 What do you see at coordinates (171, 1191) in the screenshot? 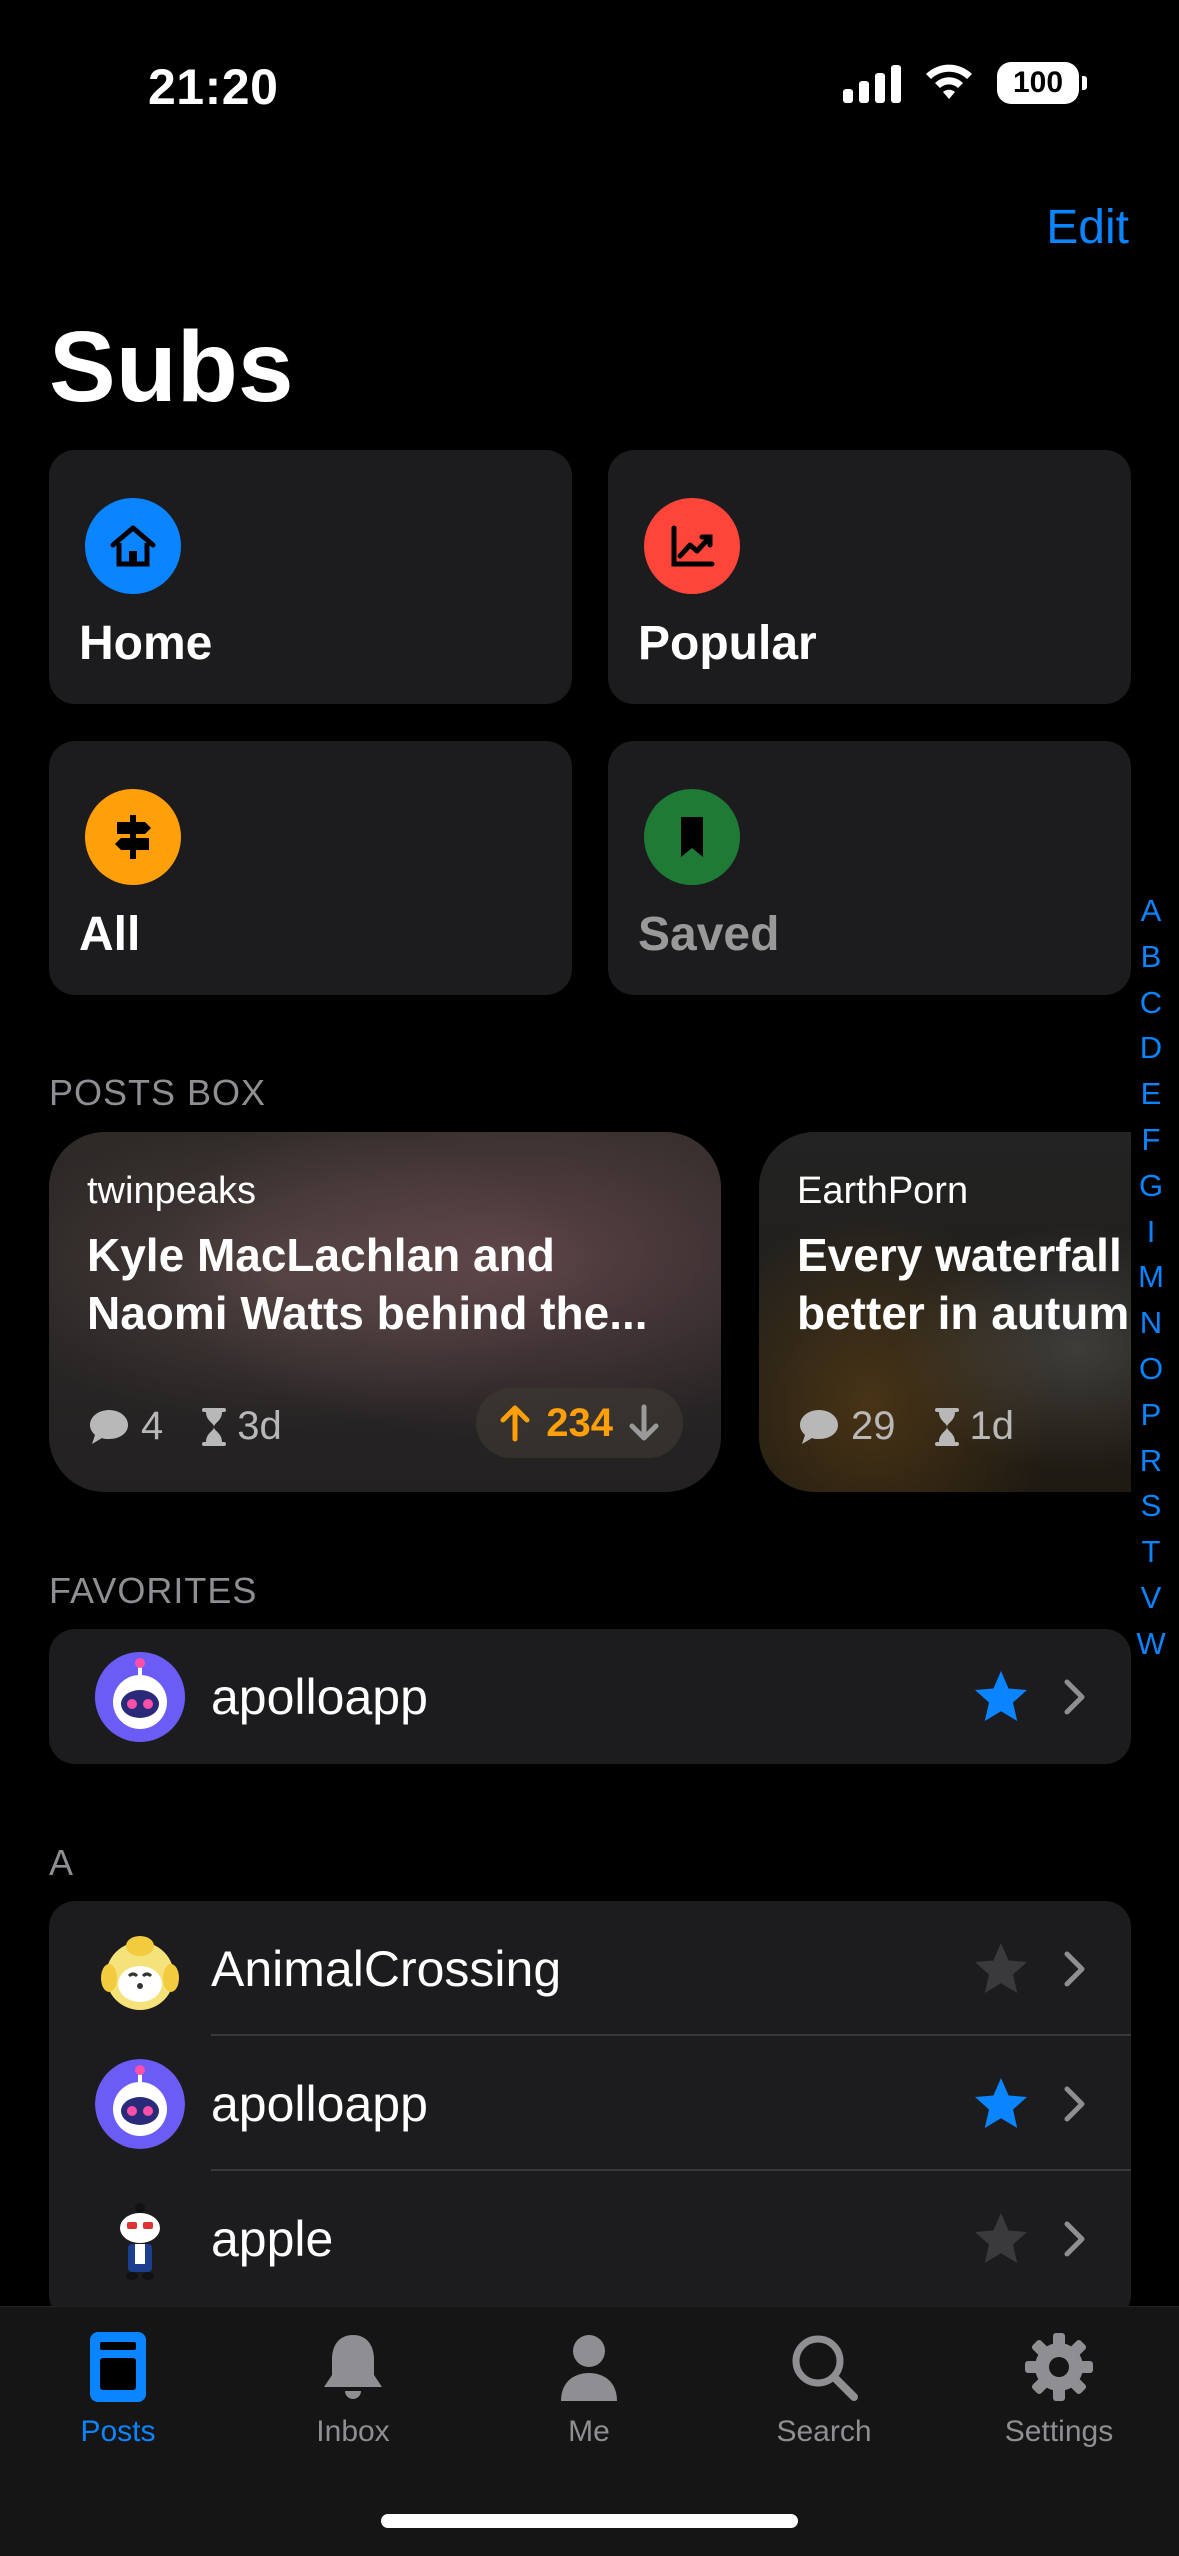
I see `post-subreddit: twinpeaks` at bounding box center [171, 1191].